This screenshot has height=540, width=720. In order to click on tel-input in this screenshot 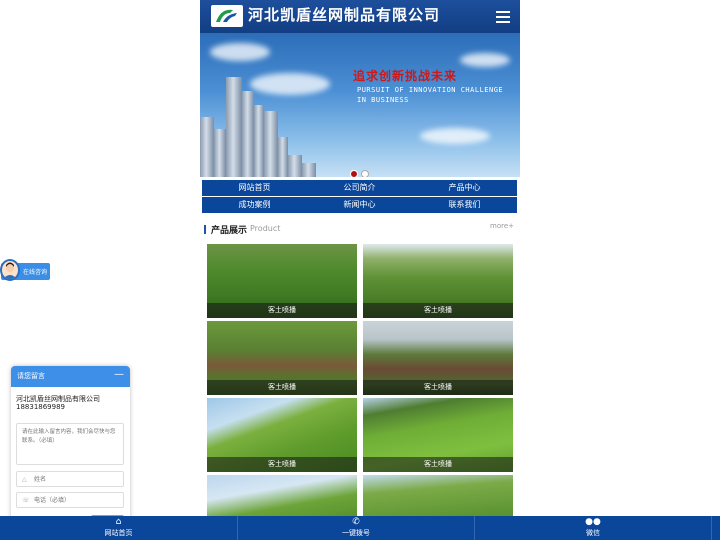, I will do `click(77, 500)`.